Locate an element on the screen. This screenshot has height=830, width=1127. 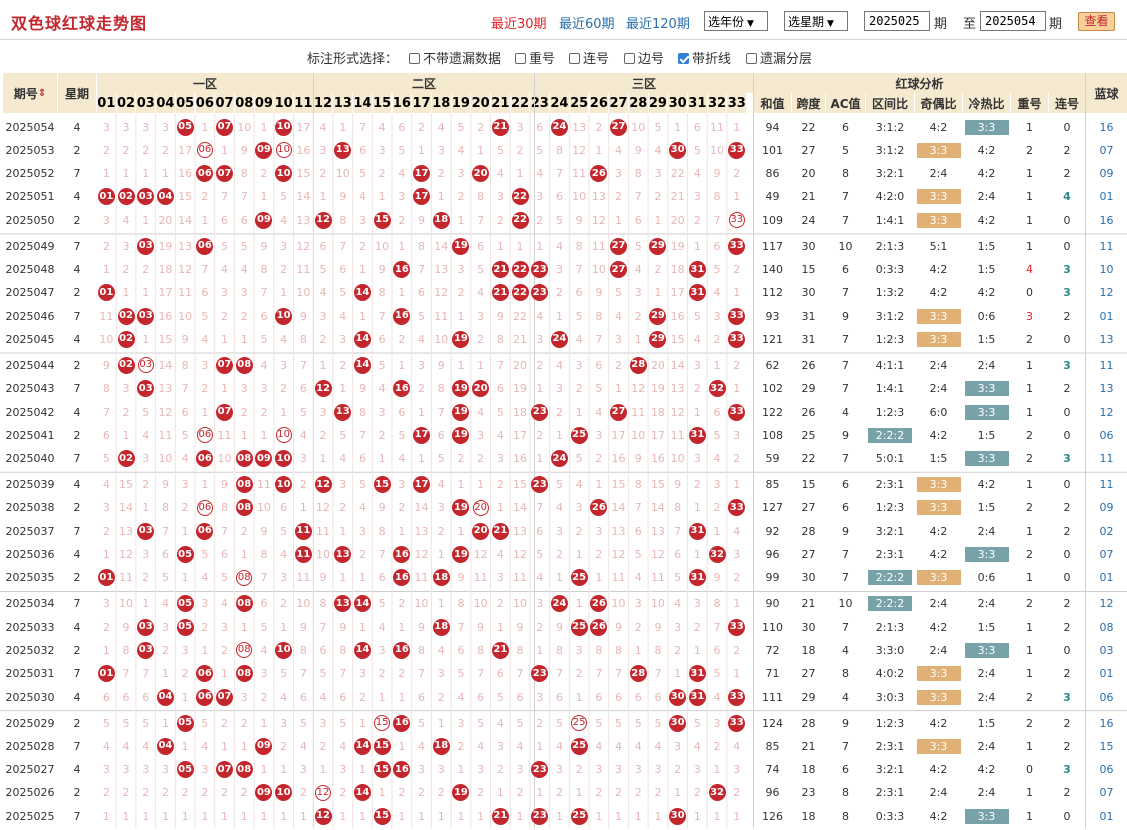
number-cell: 9 is located at coordinates (677, 485).